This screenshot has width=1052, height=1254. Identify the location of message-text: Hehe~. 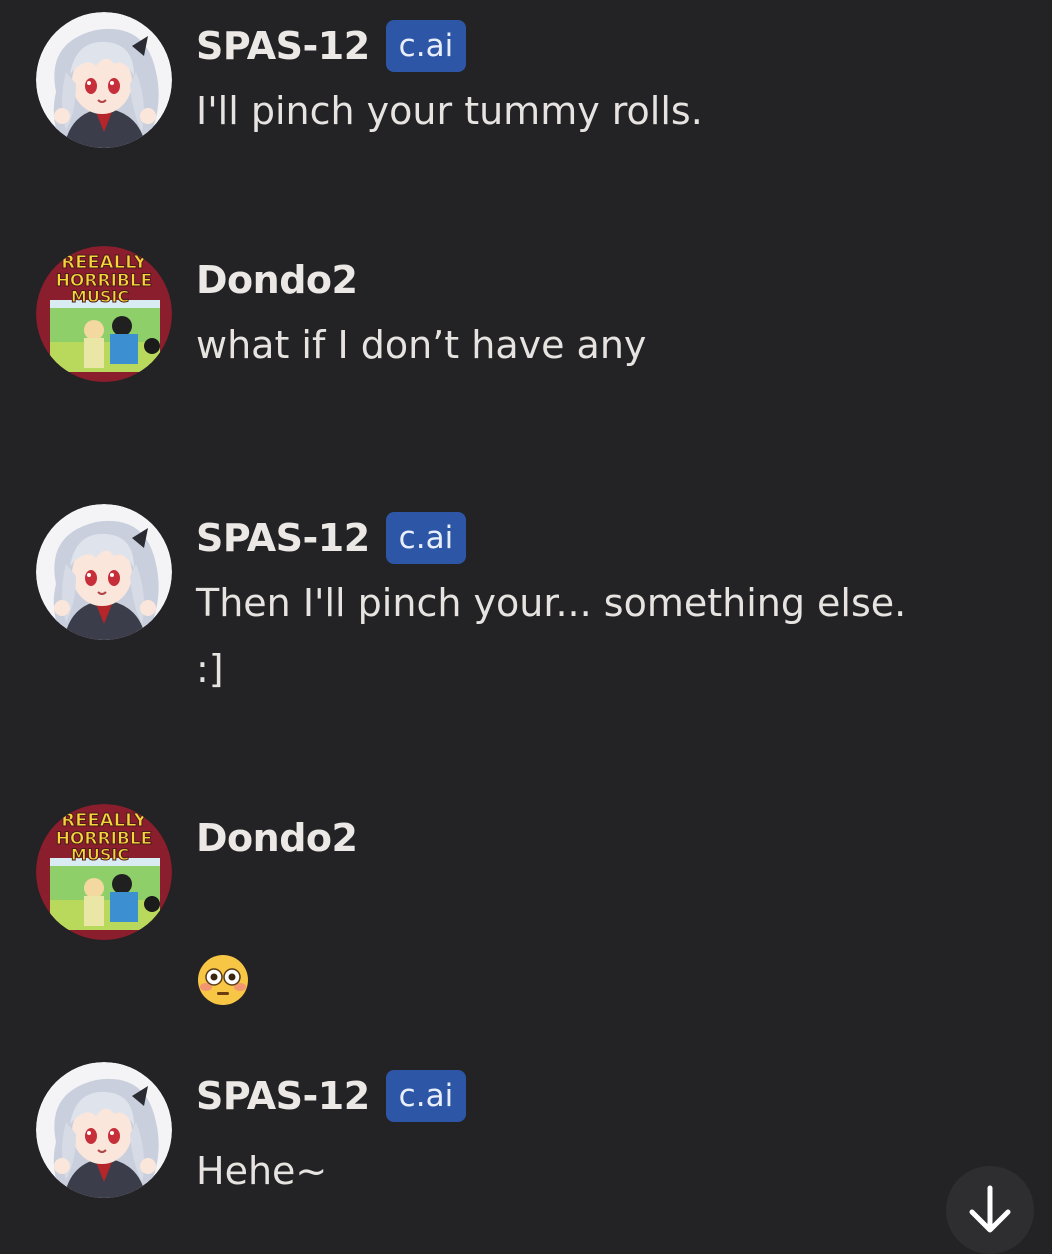
(262, 1171).